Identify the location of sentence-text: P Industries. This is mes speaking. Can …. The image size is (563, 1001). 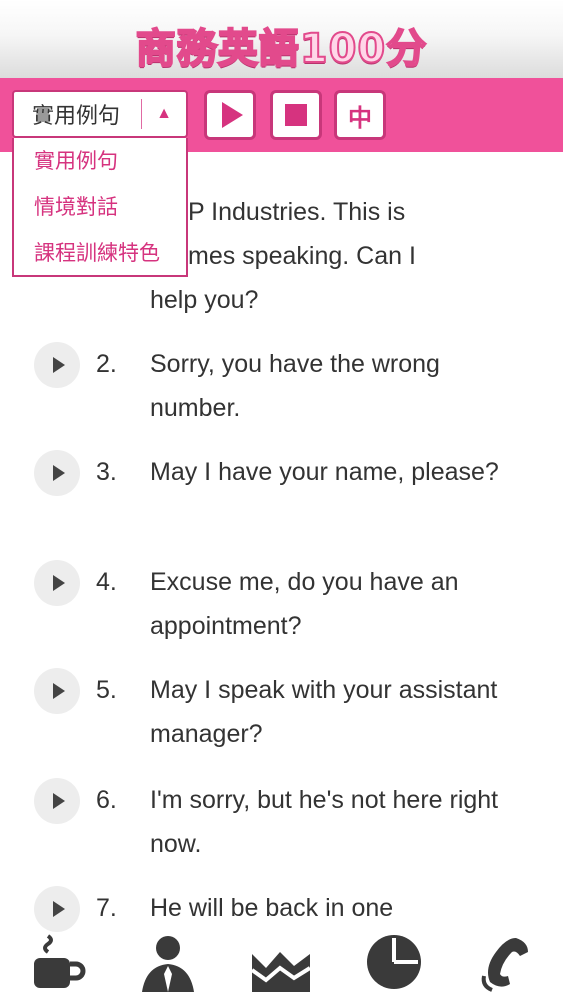
(283, 256).